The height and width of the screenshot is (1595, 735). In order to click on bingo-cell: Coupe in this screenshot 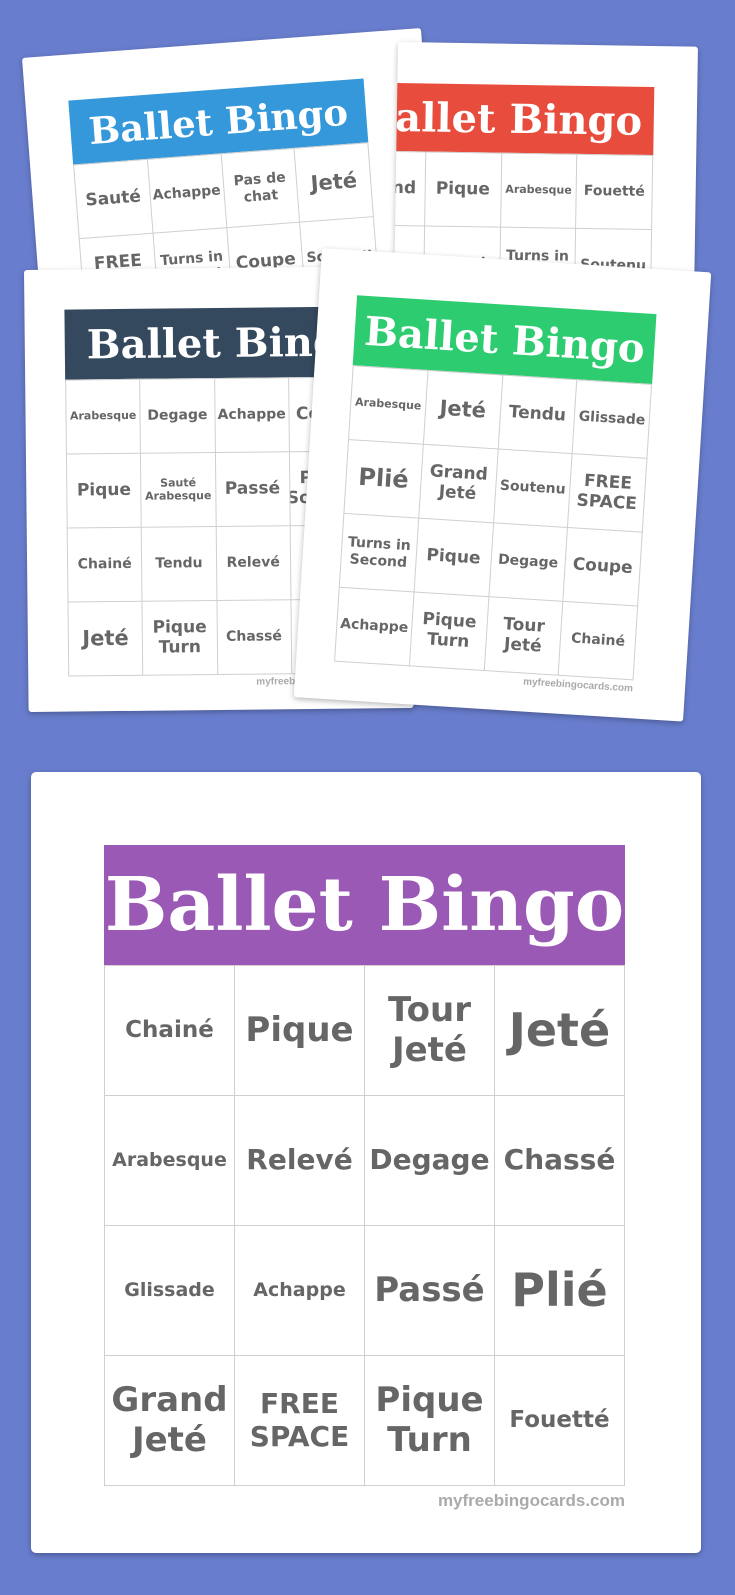, I will do `click(603, 567)`.